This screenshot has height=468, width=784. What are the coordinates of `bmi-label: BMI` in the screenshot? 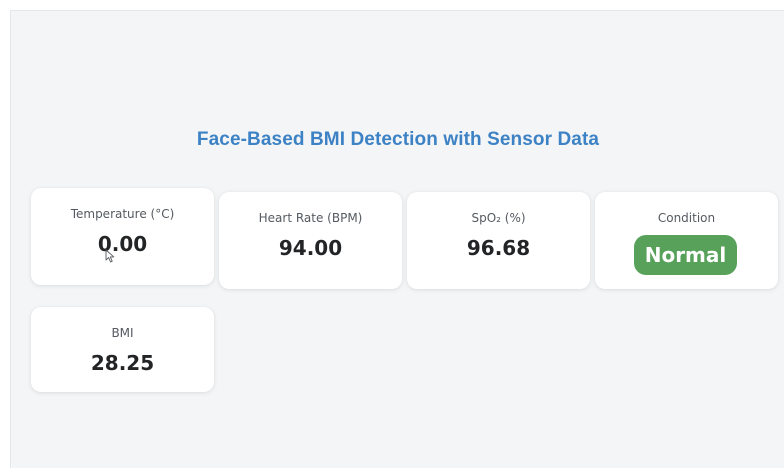 It's located at (122, 333).